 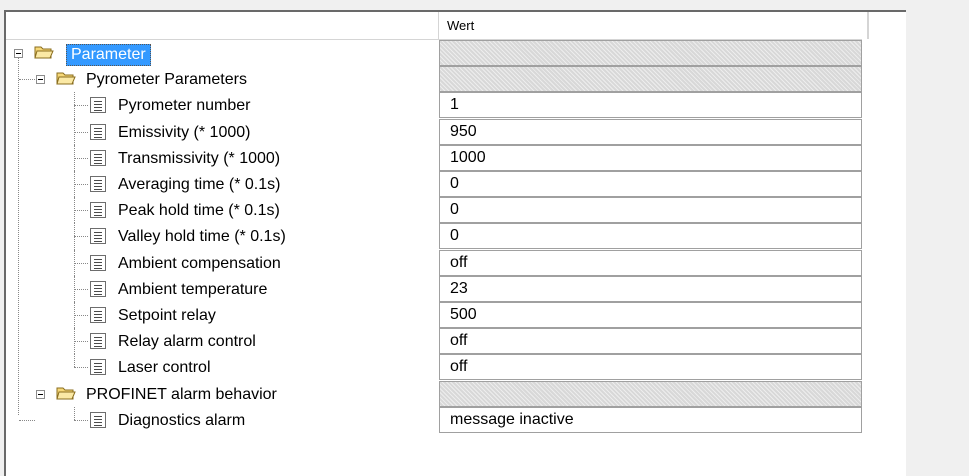 I want to click on tree-group-row: PROFINET alarm behavior, so click(x=456, y=393).